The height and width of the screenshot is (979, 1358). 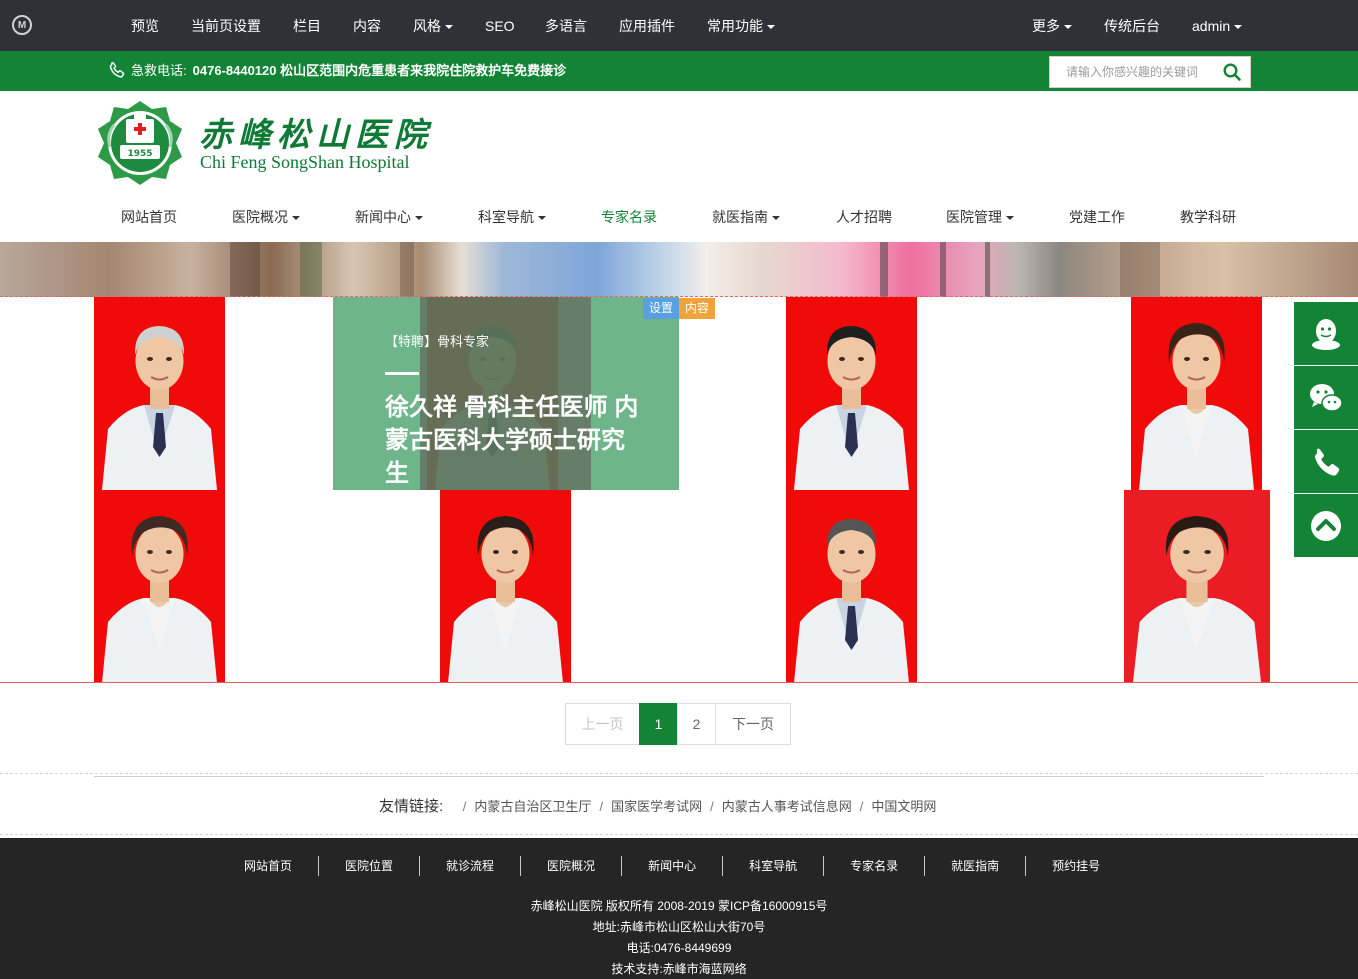 I want to click on logo-year: 1955, so click(x=139, y=154).